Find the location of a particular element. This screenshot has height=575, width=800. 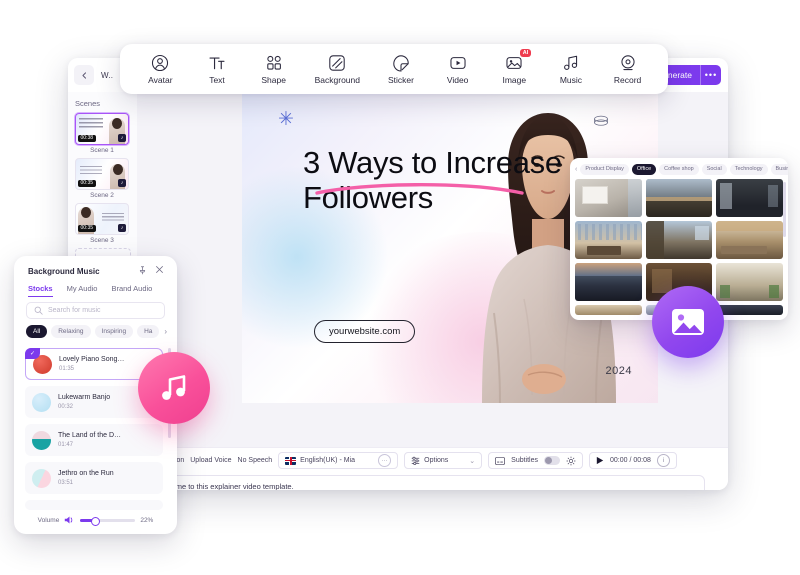

music-filter-chips: All Relaxing Inspiring Ha › is located at coordinates (98, 331).